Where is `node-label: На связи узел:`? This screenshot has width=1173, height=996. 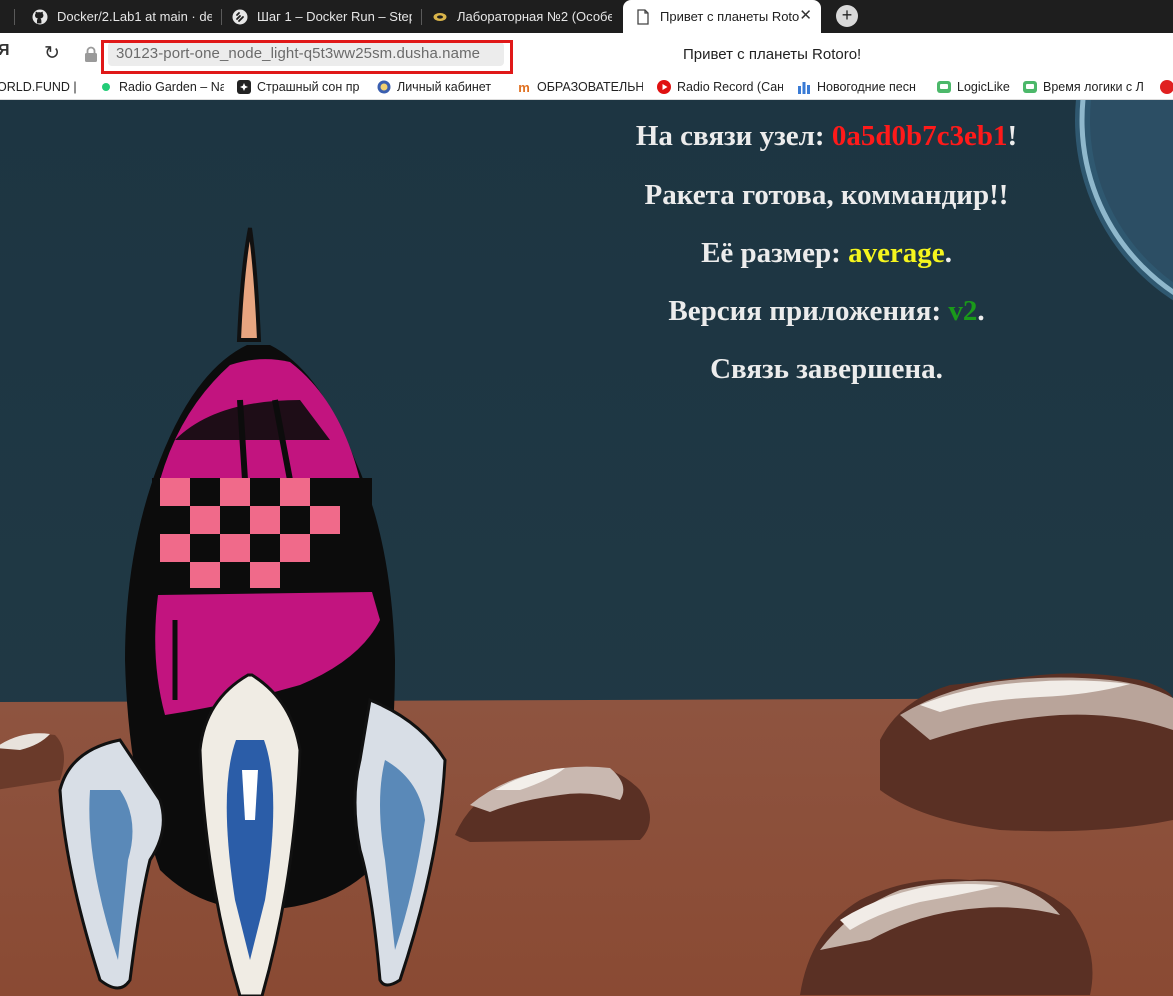
node-label: На связи узел: is located at coordinates (733, 136).